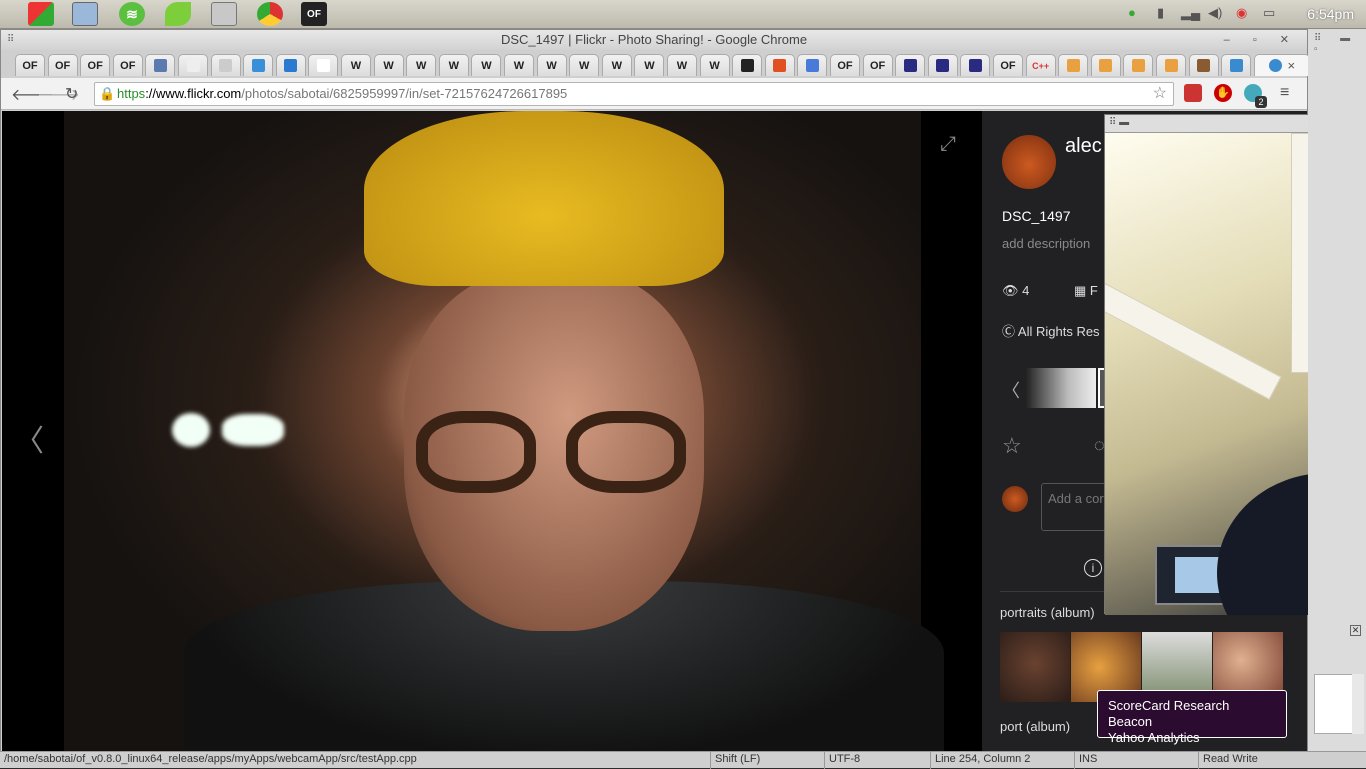 Image resolution: width=1366 pixels, height=769 pixels. Describe the element at coordinates (1029, 162) in the screenshot. I see `owner-avatar` at that location.